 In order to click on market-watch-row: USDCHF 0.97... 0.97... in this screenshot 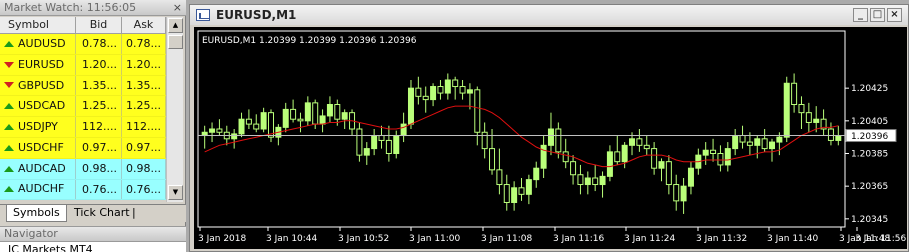, I will do `click(83, 148)`.